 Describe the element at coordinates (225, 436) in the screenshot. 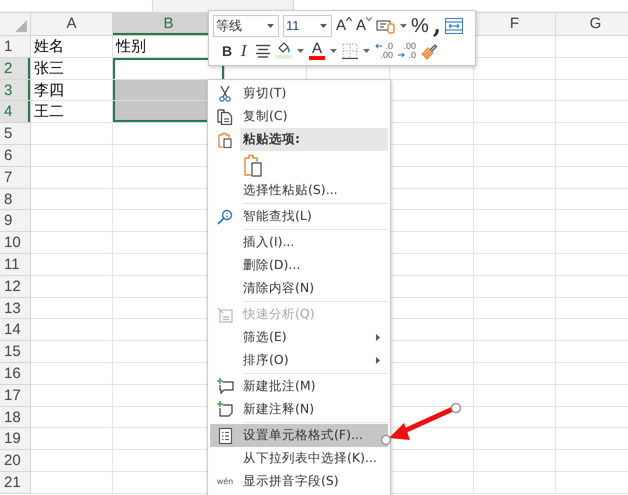

I see `format-cells-icon` at that location.